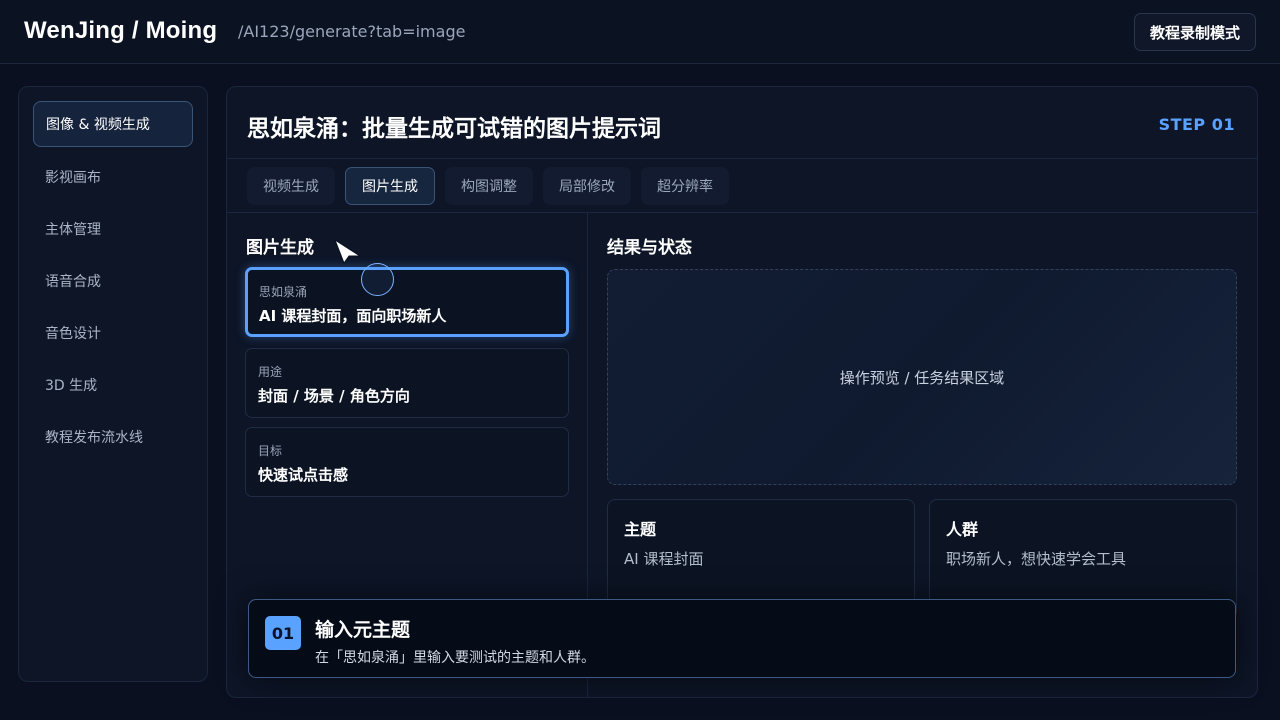  I want to click on step-indicator: STEP 01, so click(1196, 124).